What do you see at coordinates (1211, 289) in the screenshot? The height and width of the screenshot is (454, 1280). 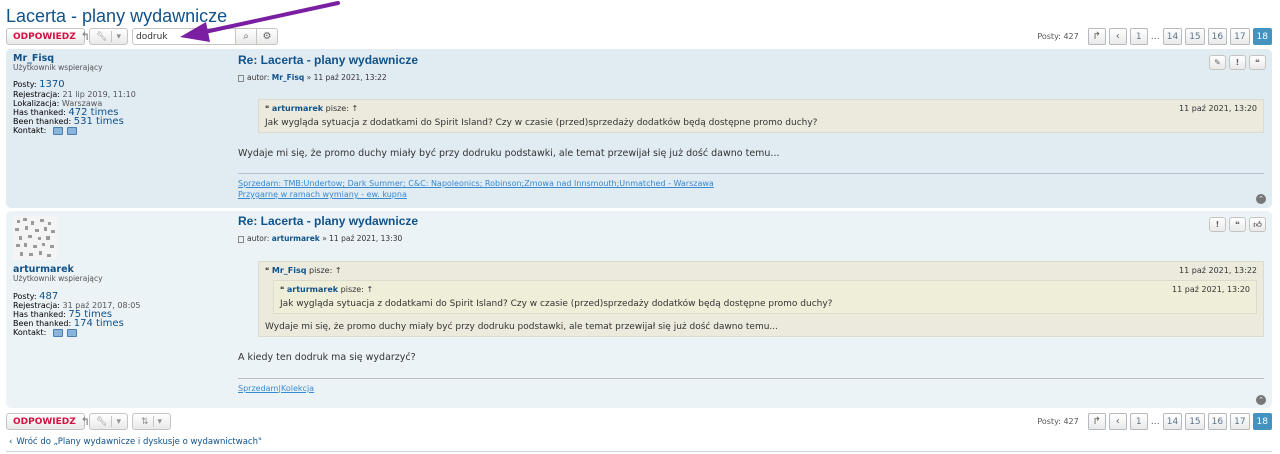 I see `quote-date: 11 paź 2021, 13:20` at bounding box center [1211, 289].